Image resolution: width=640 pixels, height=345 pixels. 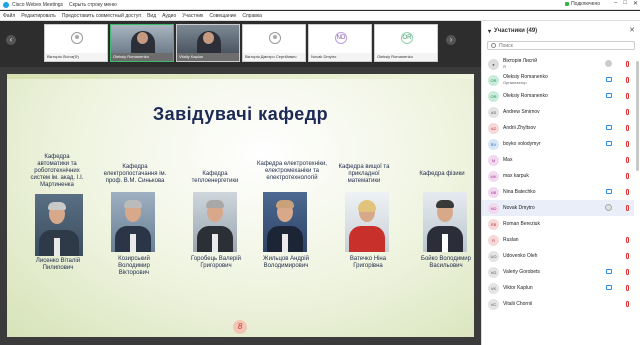 What do you see at coordinates (521, 112) in the screenshot?
I see `participant-name: Andrew Smirnov` at bounding box center [521, 112].